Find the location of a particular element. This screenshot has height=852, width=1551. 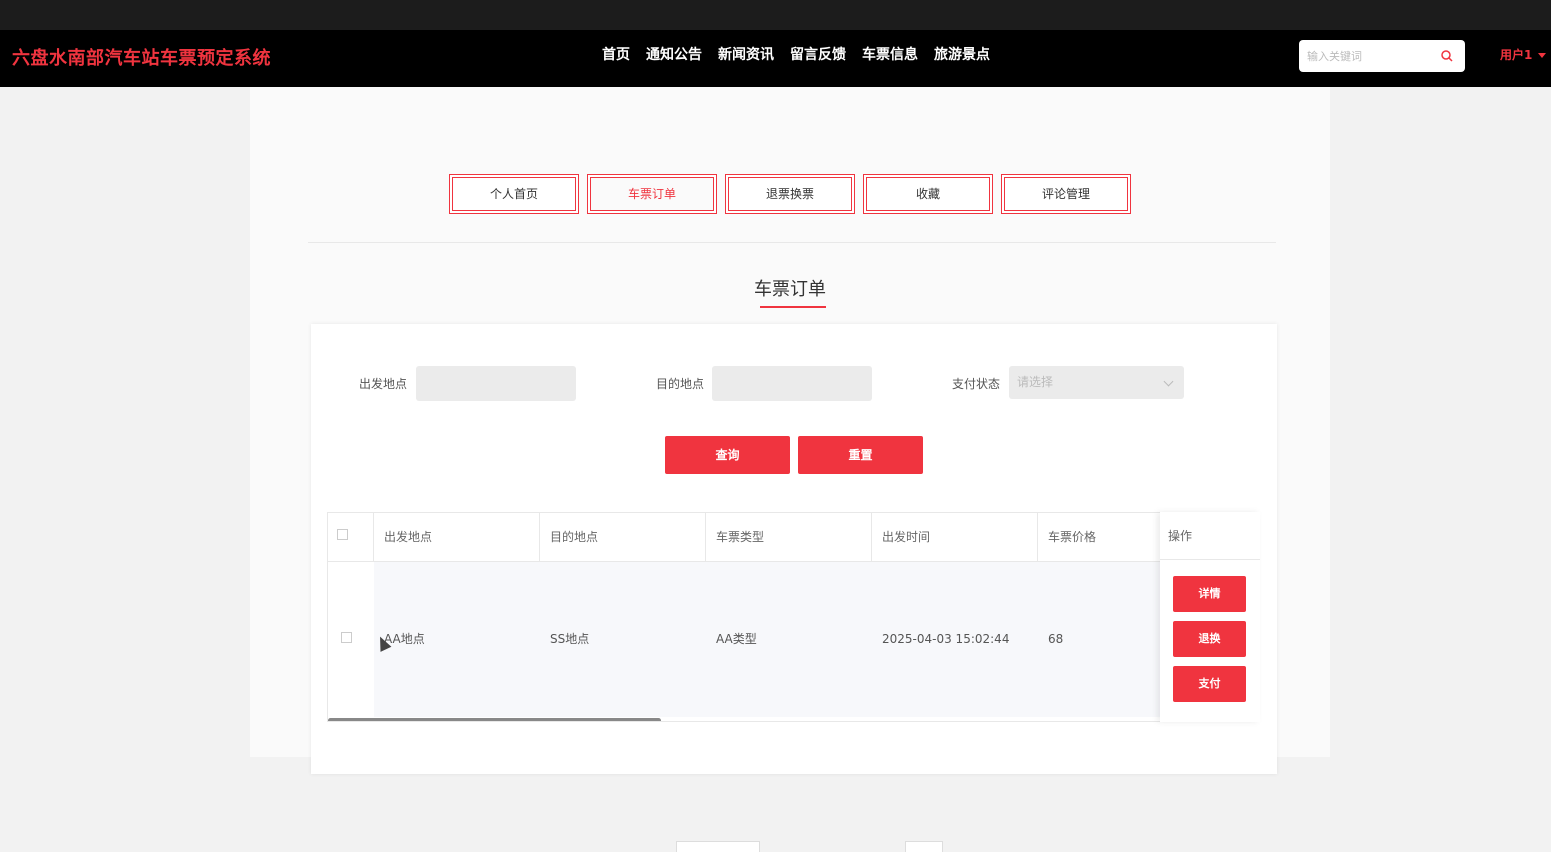

table-header: 出发地点 目的地点 车票类型 出发时间 车票价格 is located at coordinates (793, 537).